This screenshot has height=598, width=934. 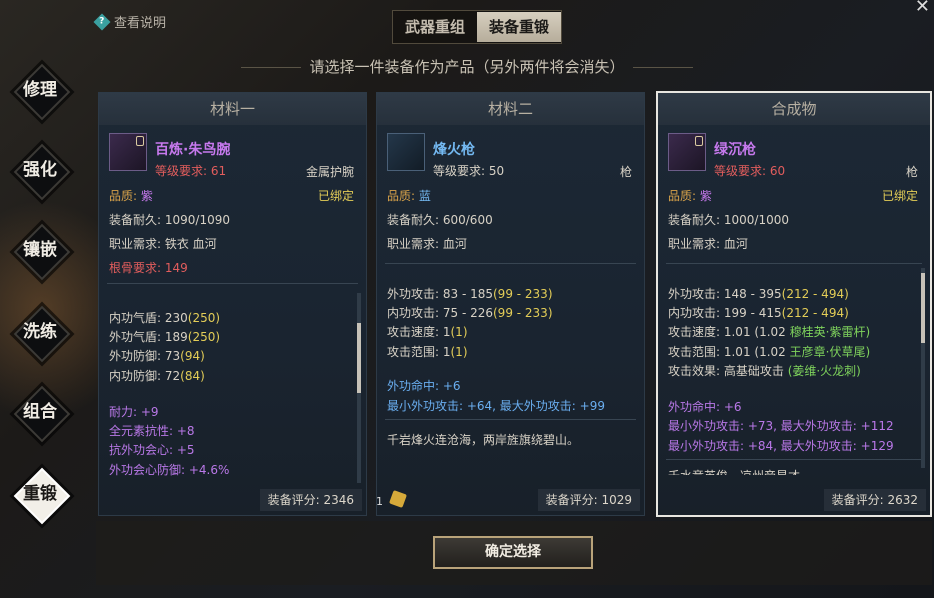 What do you see at coordinates (470, 294) in the screenshot?
I see `stat-row: 外功攻击: 83 - 185(99 - 233)` at bounding box center [470, 294].